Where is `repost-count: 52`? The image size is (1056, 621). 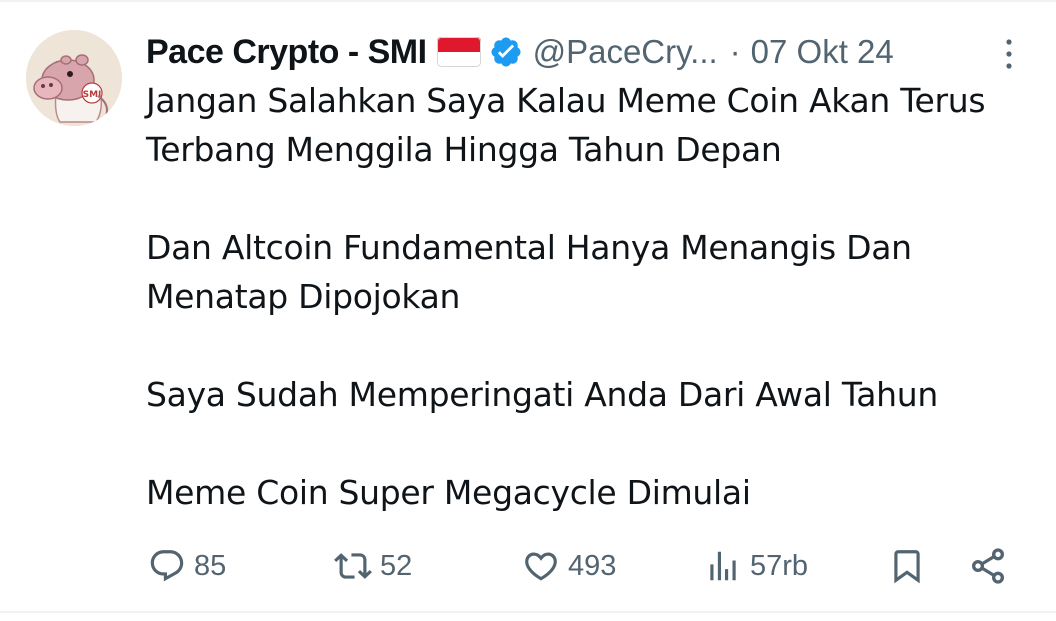 repost-count: 52 is located at coordinates (396, 565).